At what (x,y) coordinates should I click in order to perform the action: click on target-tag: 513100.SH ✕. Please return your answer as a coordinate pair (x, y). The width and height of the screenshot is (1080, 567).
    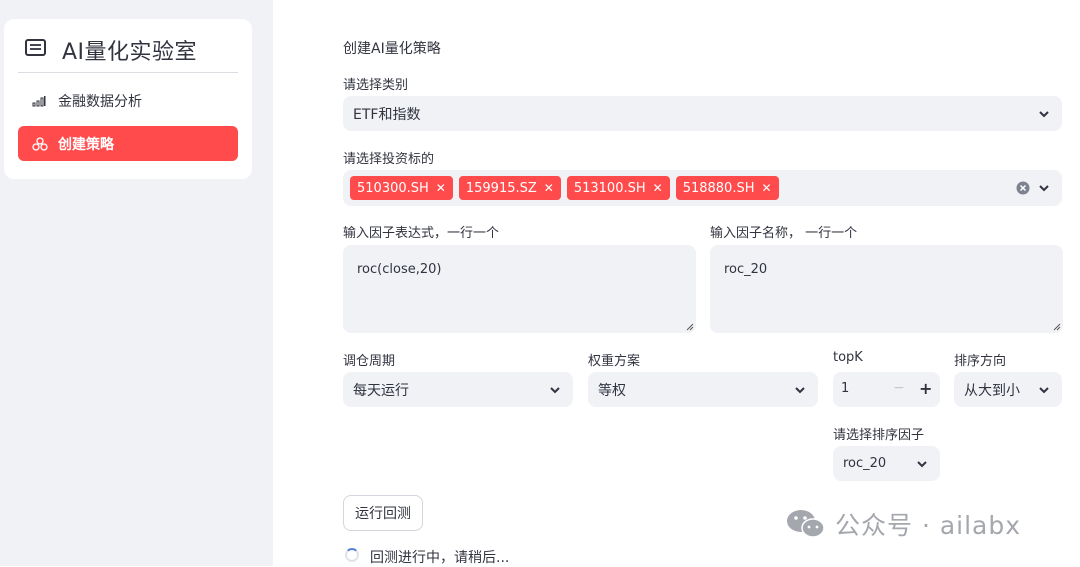
    Looking at the image, I should click on (618, 188).